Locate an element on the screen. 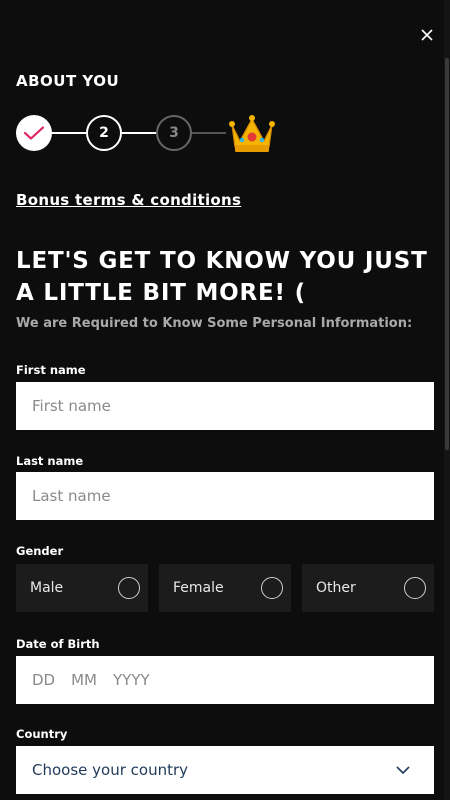 The height and width of the screenshot is (800, 450). step-1-completed is located at coordinates (34, 133).